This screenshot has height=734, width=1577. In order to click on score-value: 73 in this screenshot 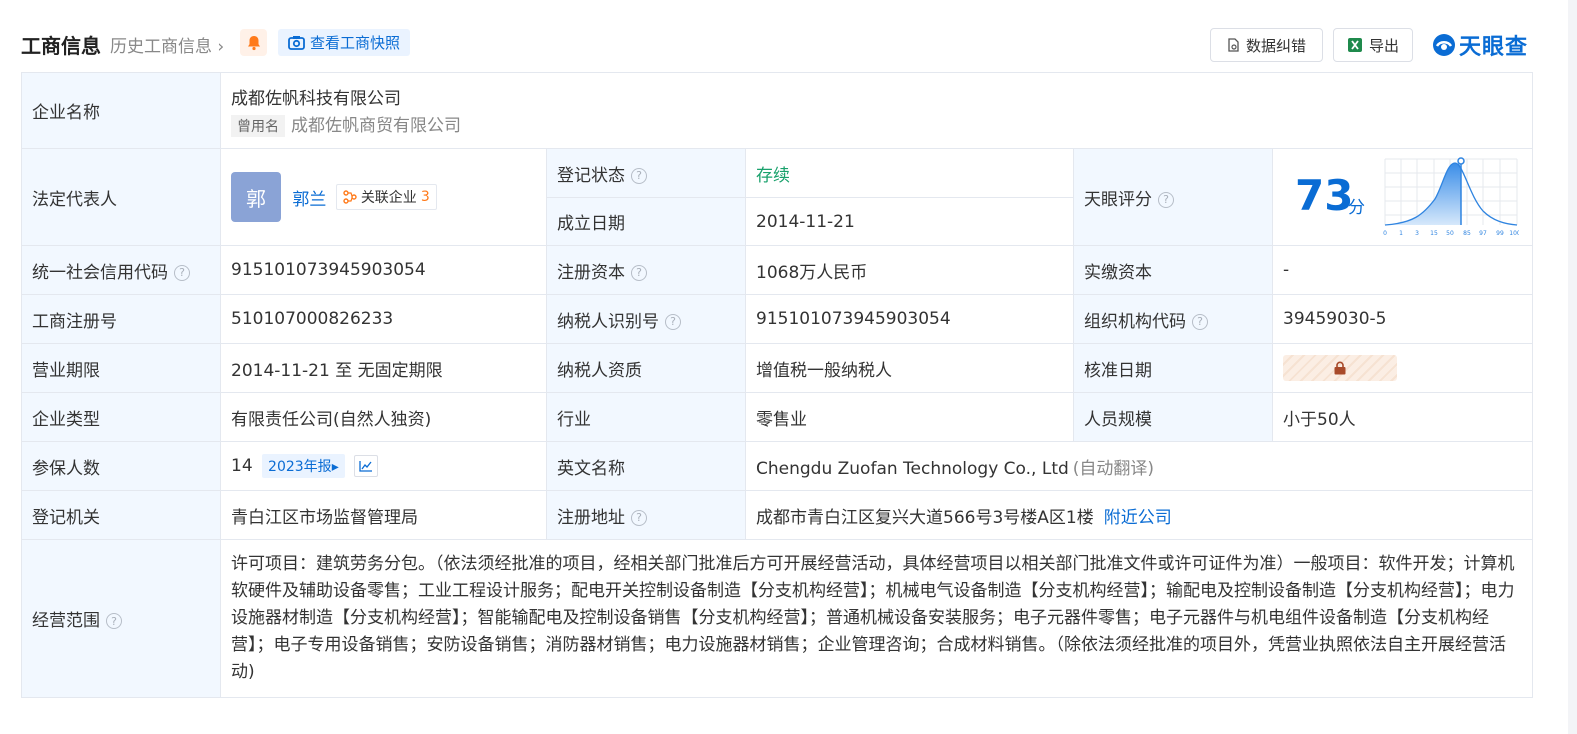, I will do `click(1324, 195)`.